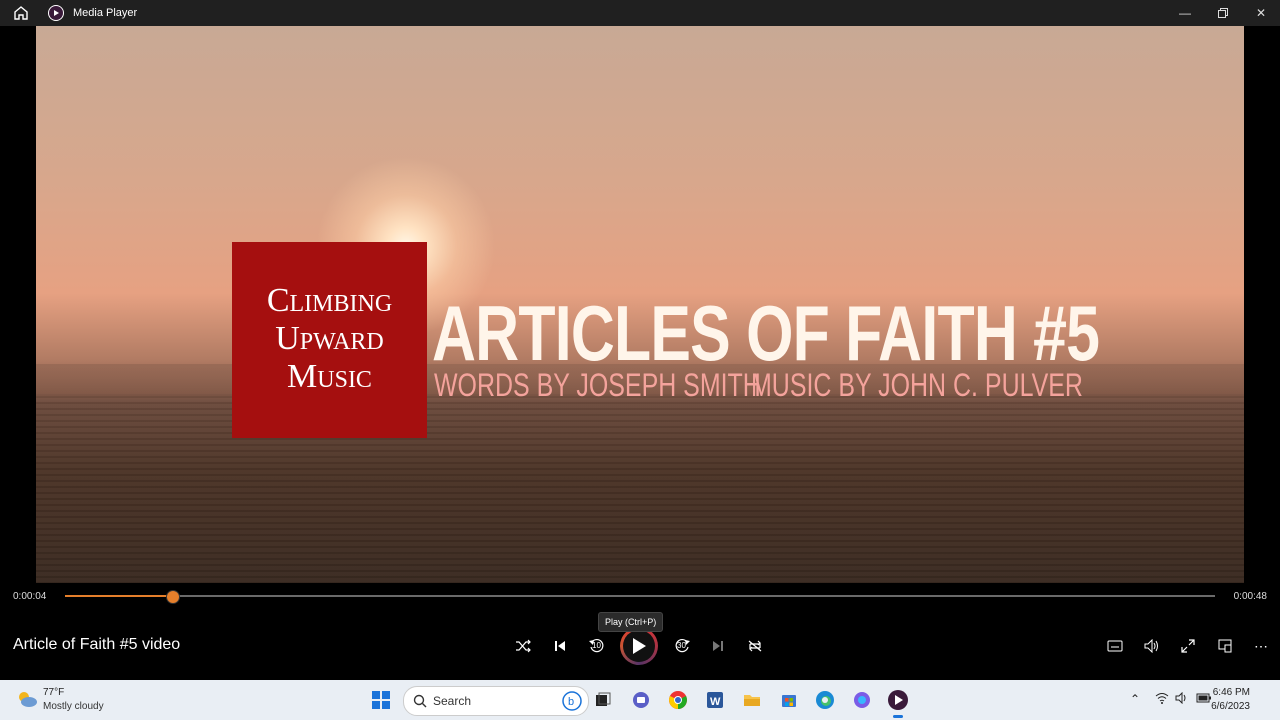 The height and width of the screenshot is (720, 1280). I want to click on more-icon: ⋯, so click(1261, 645).